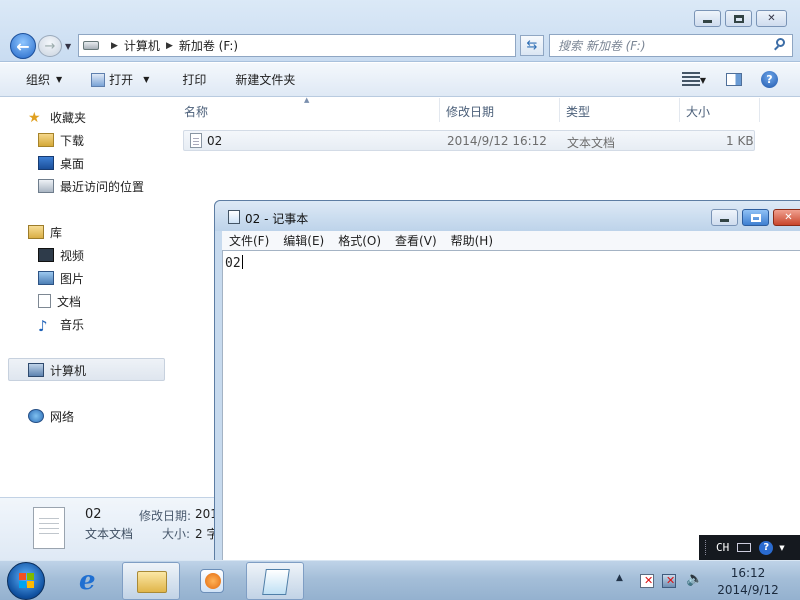 Image resolution: width=800 pixels, height=600 pixels. Describe the element at coordinates (57, 370) in the screenshot. I see `nav-item-computer: 计算机` at that location.